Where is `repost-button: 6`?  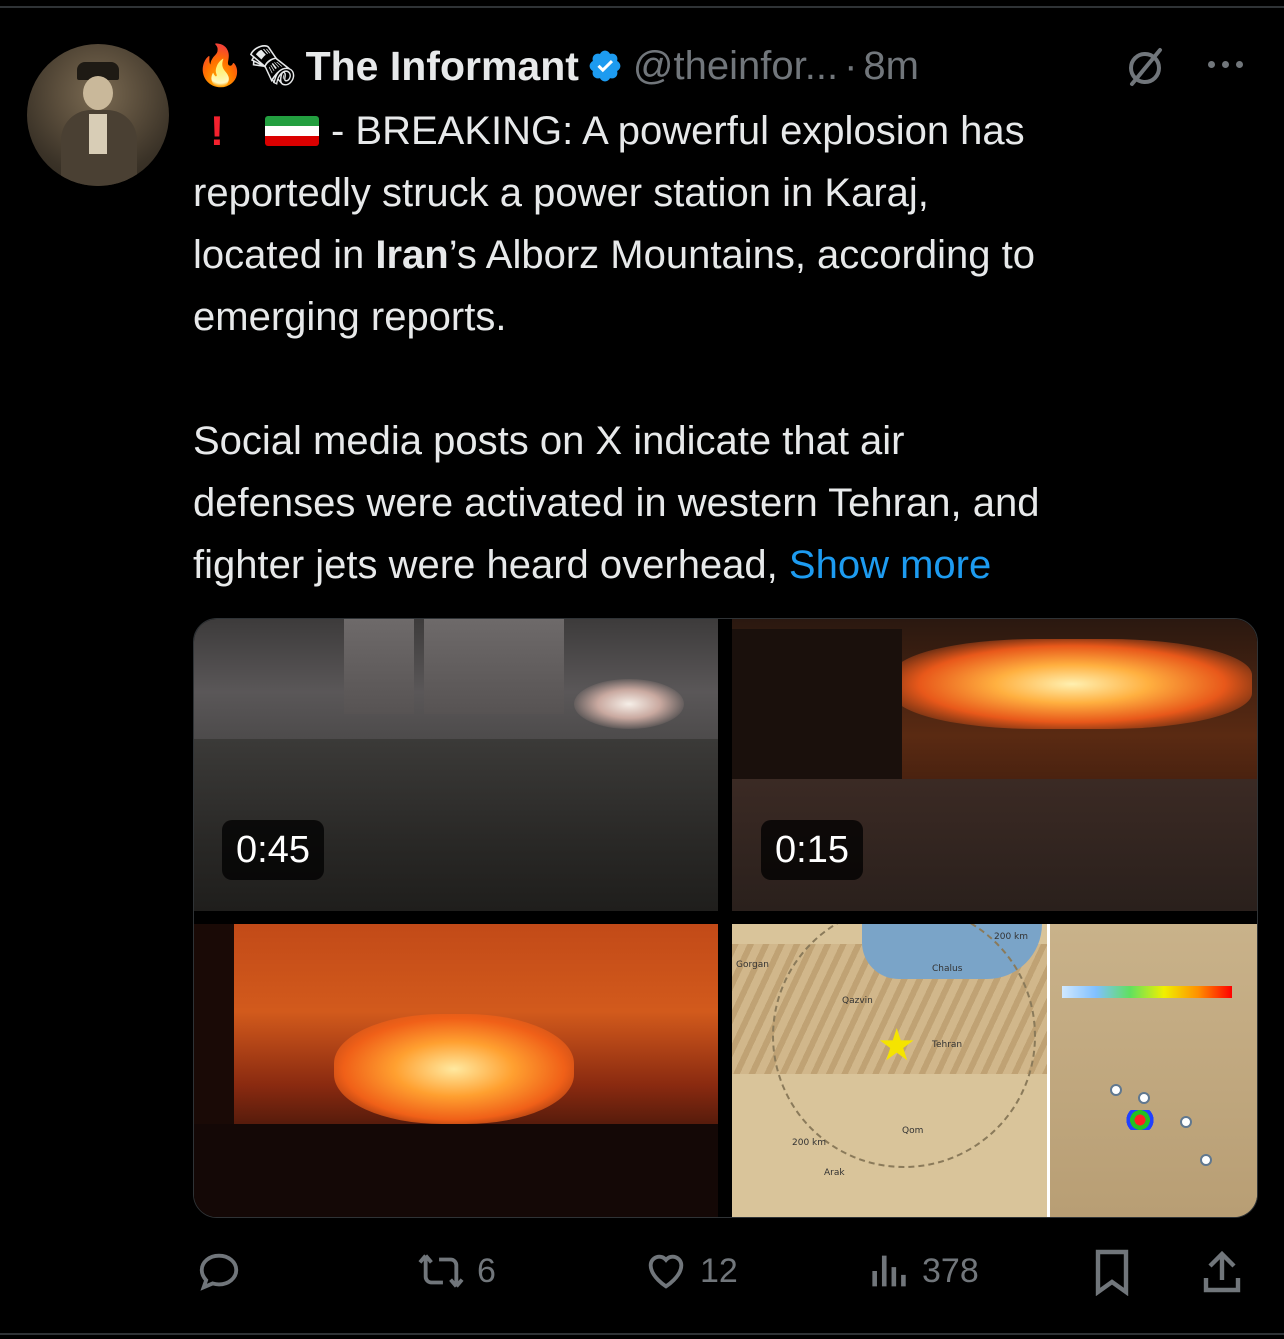 repost-button: 6 is located at coordinates (455, 1271).